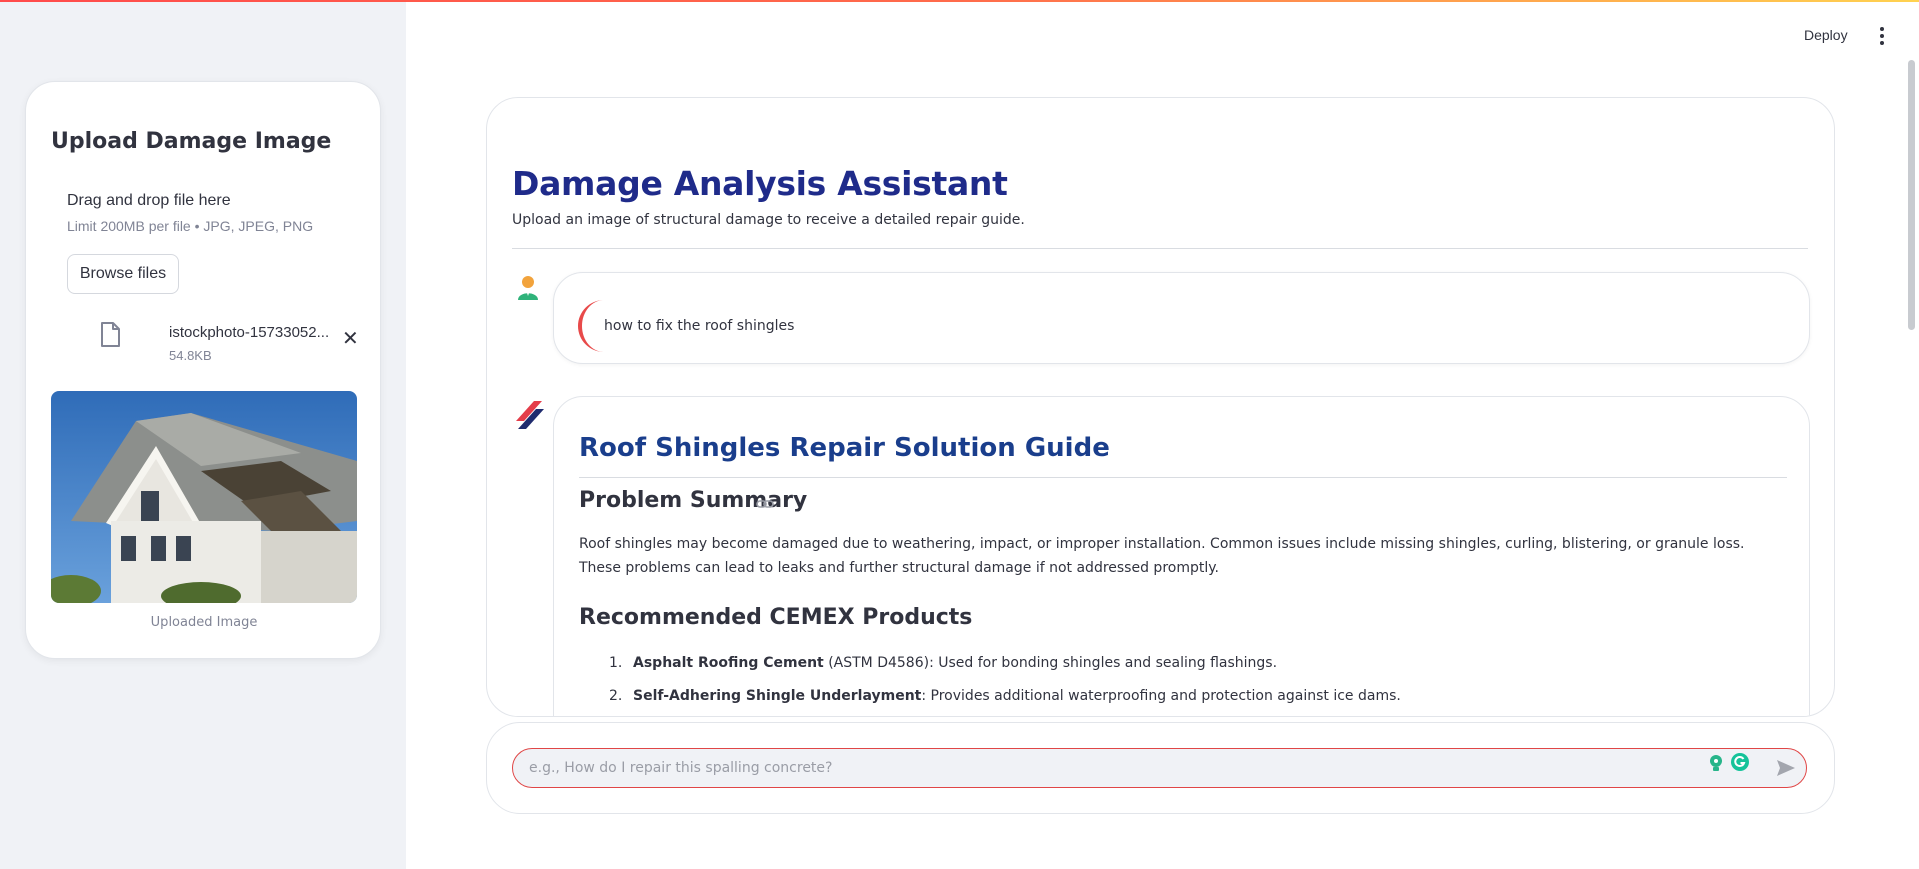 Image resolution: width=1919 pixels, height=869 pixels. What do you see at coordinates (616, 663) in the screenshot?
I see `list-number: 1.` at bounding box center [616, 663].